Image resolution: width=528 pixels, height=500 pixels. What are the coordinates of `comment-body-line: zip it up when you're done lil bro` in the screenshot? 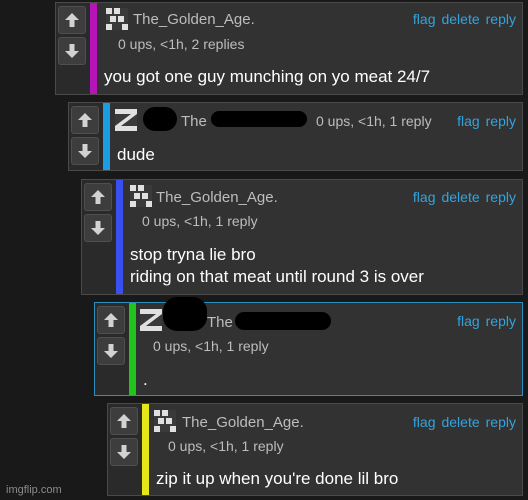 It's located at (277, 478).